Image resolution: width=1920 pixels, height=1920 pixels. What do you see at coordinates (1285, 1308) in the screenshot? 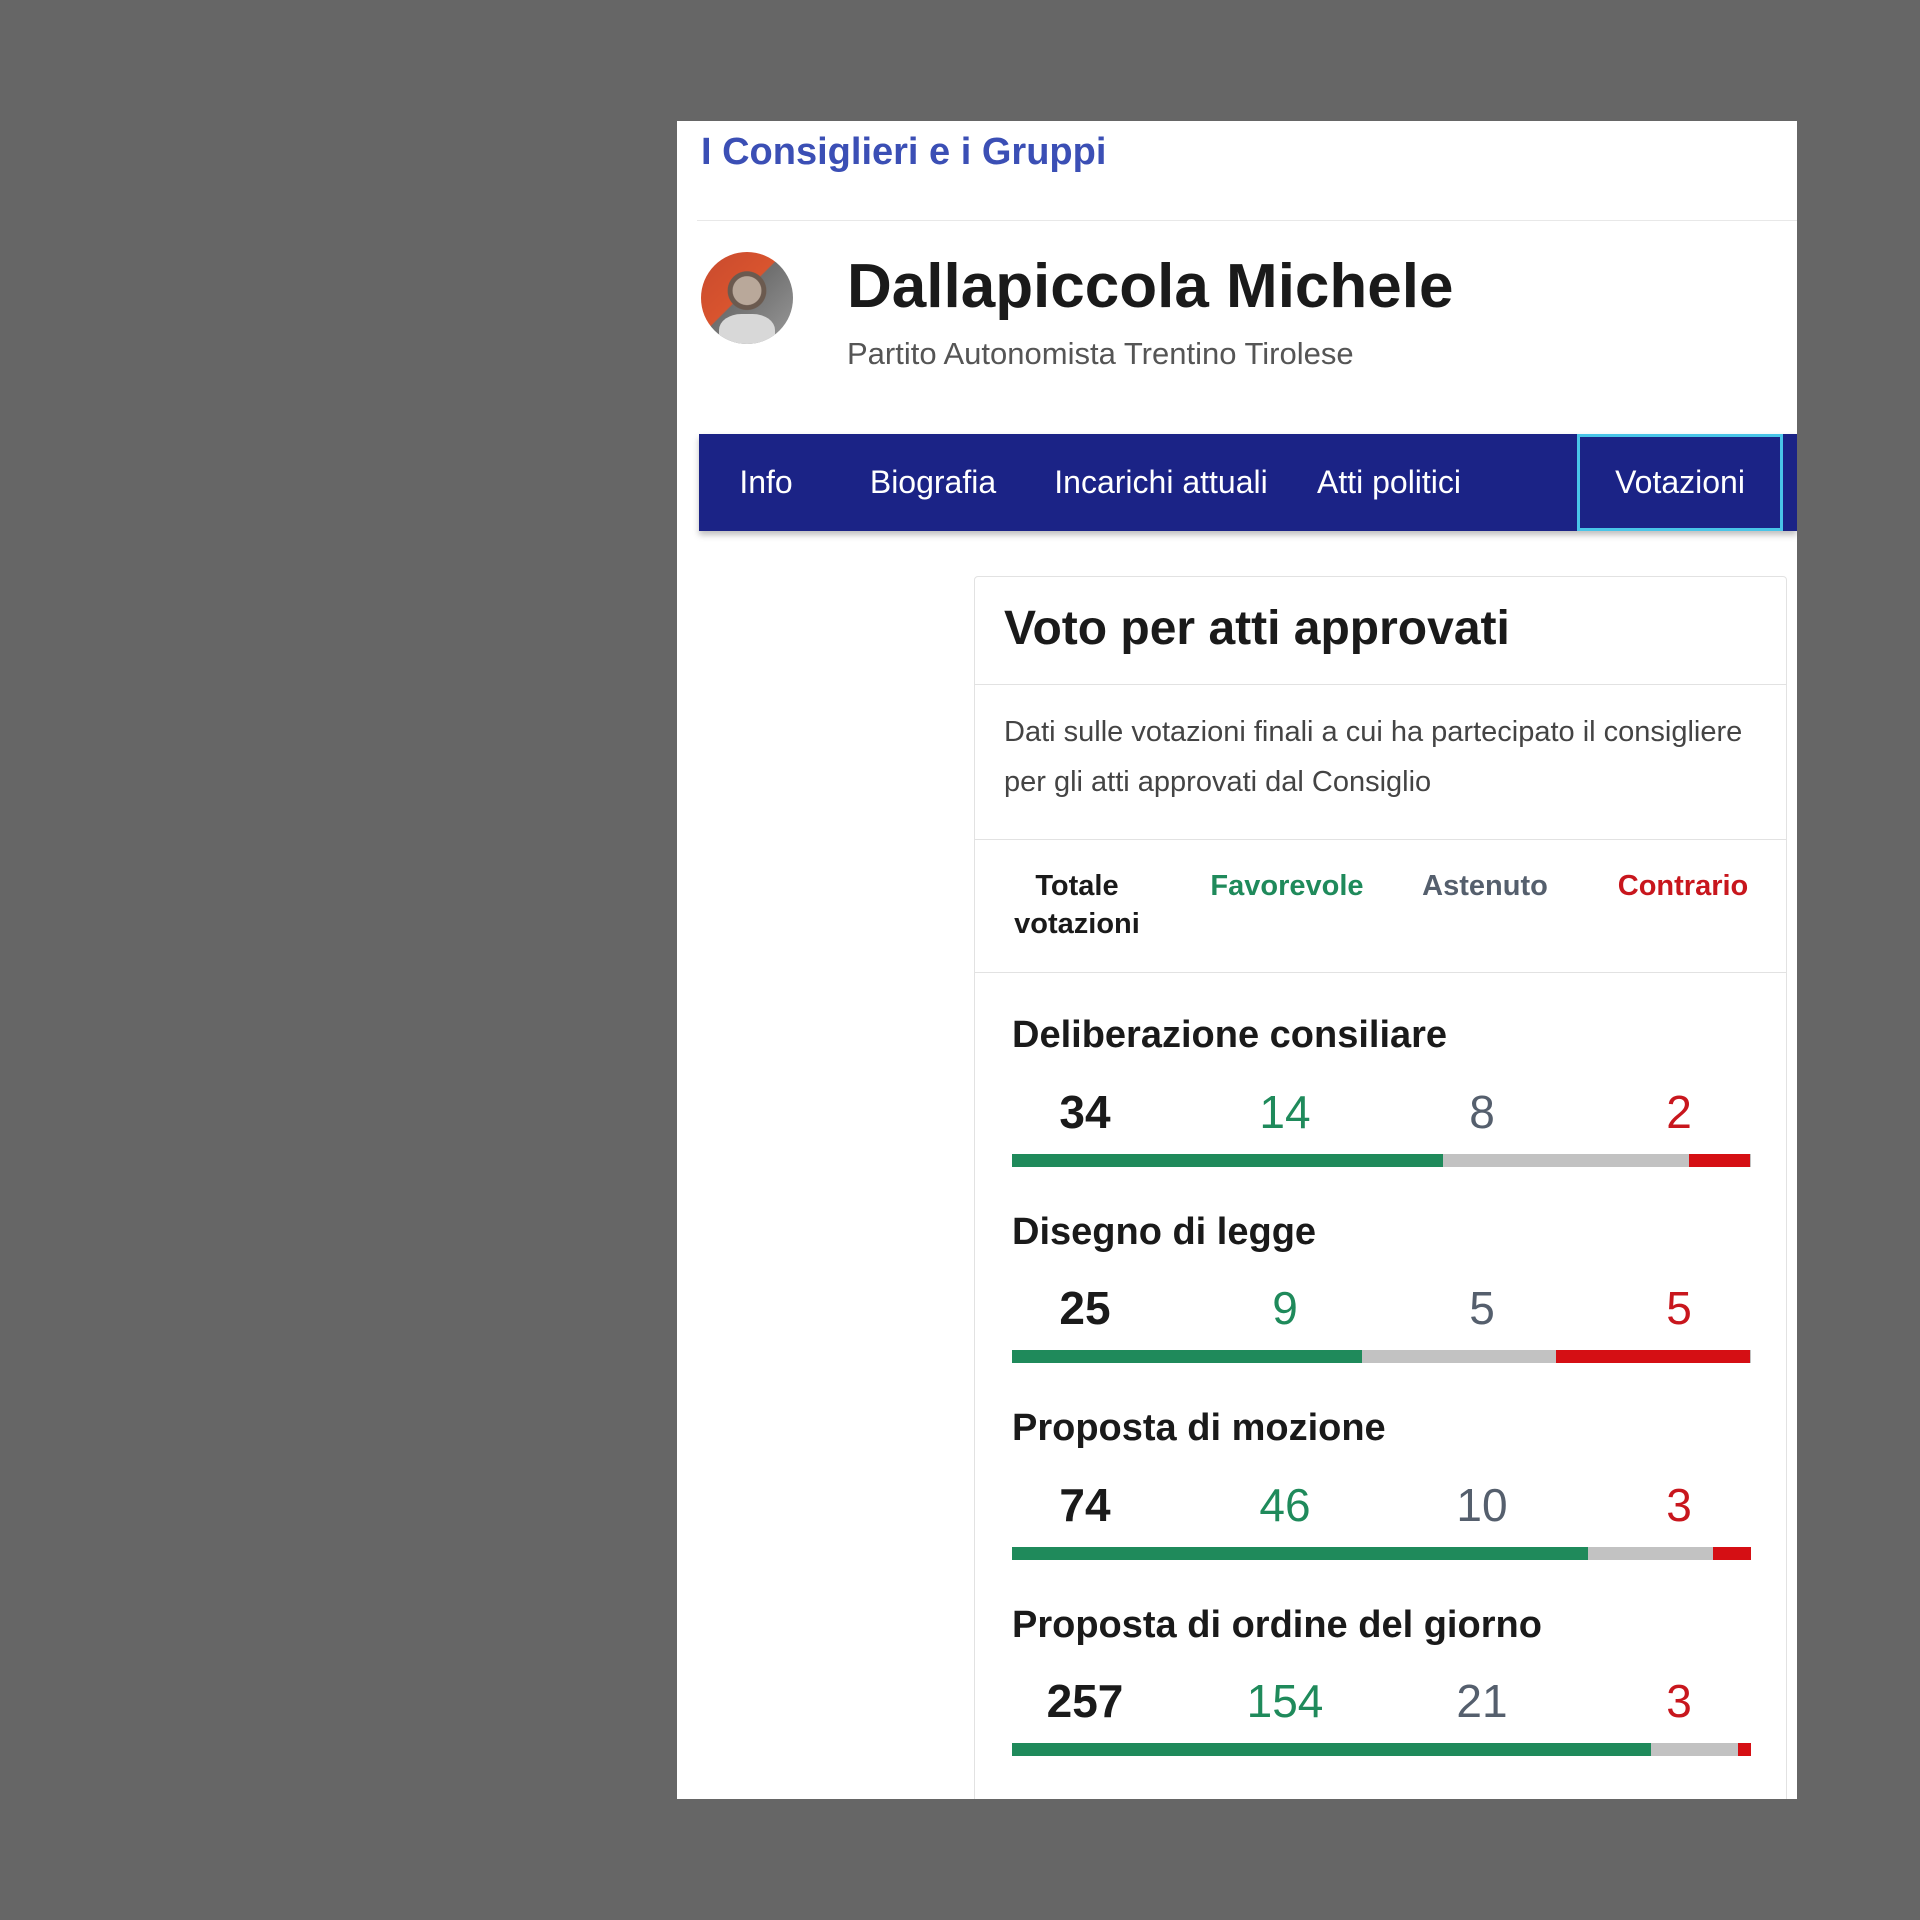
I see `favorevole-count: 9` at bounding box center [1285, 1308].